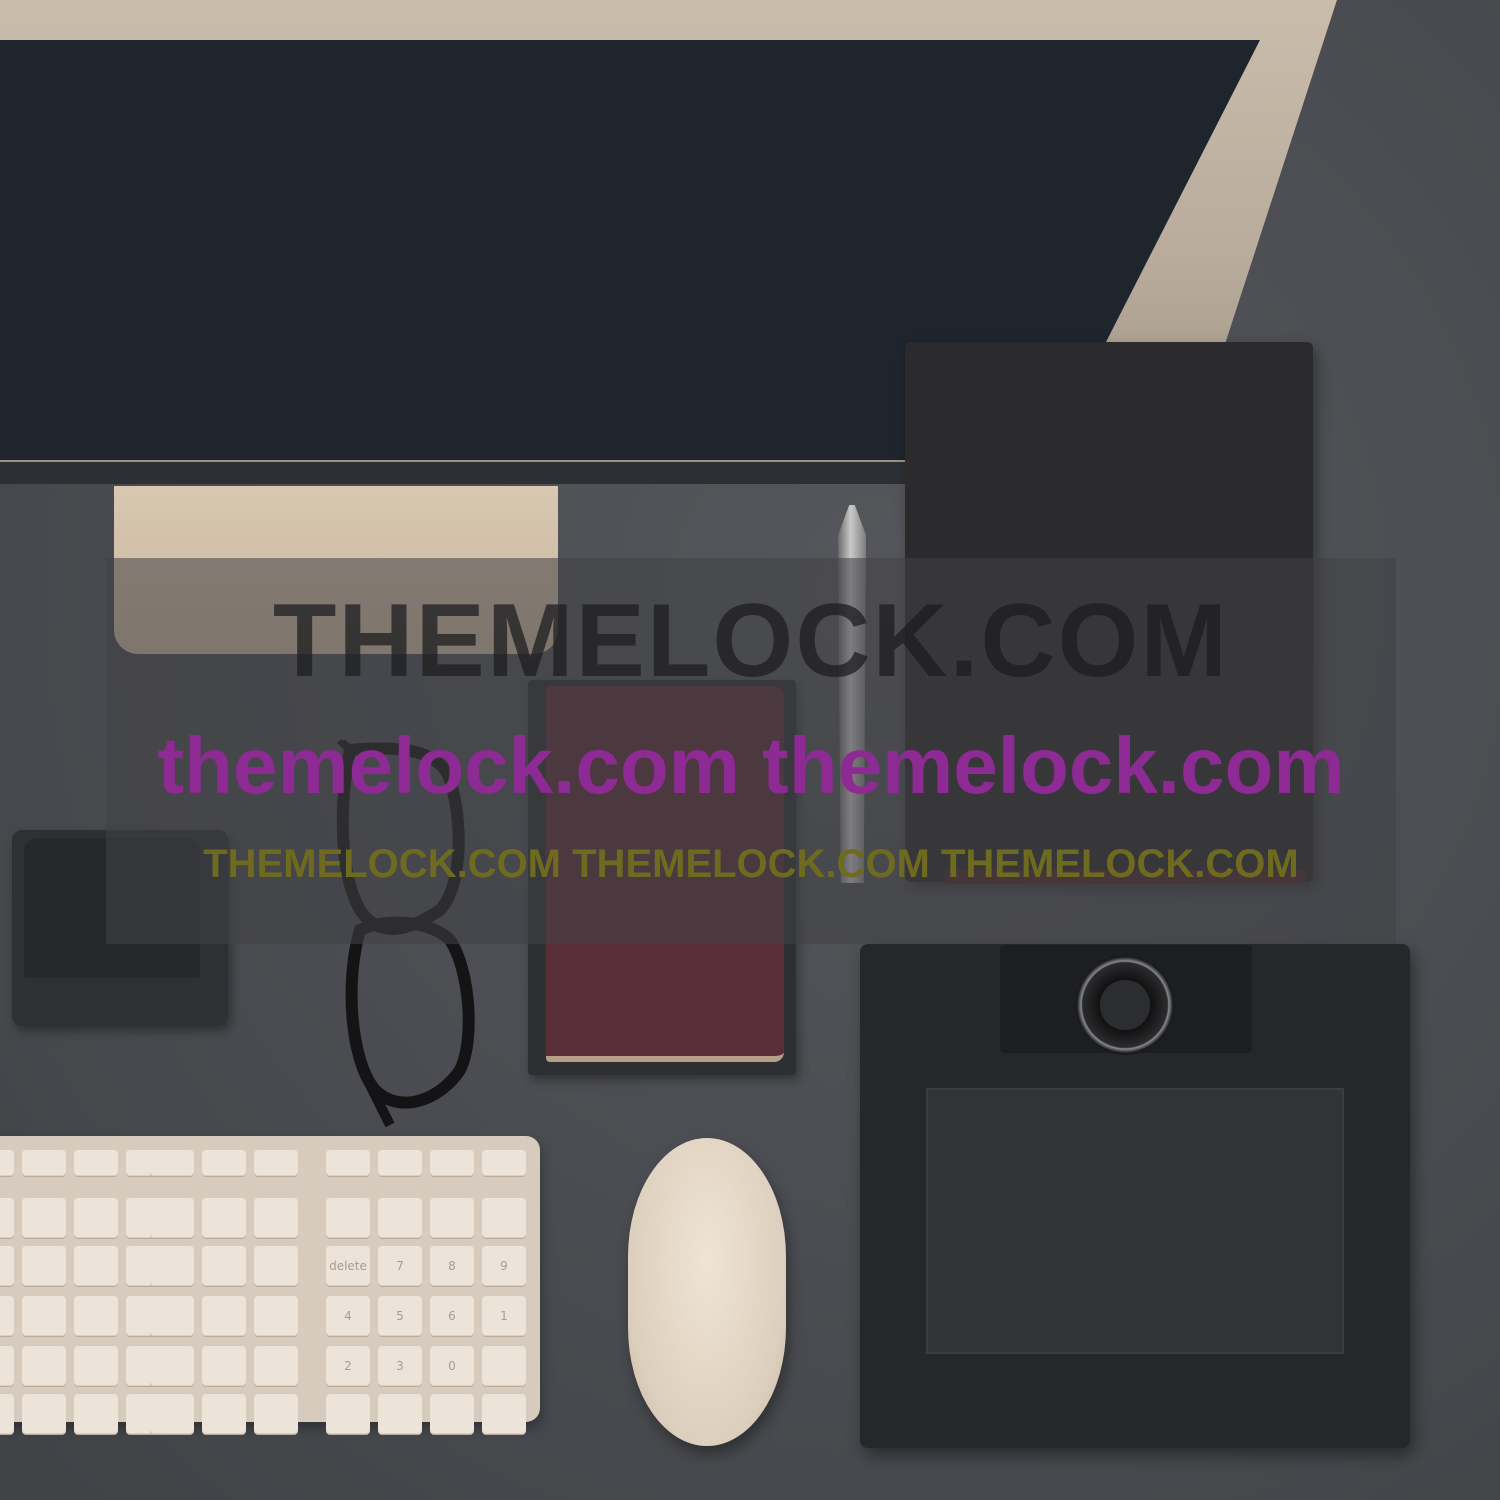 The width and height of the screenshot is (1500, 1500). I want to click on keyboard-key: 1, so click(504, 1316).